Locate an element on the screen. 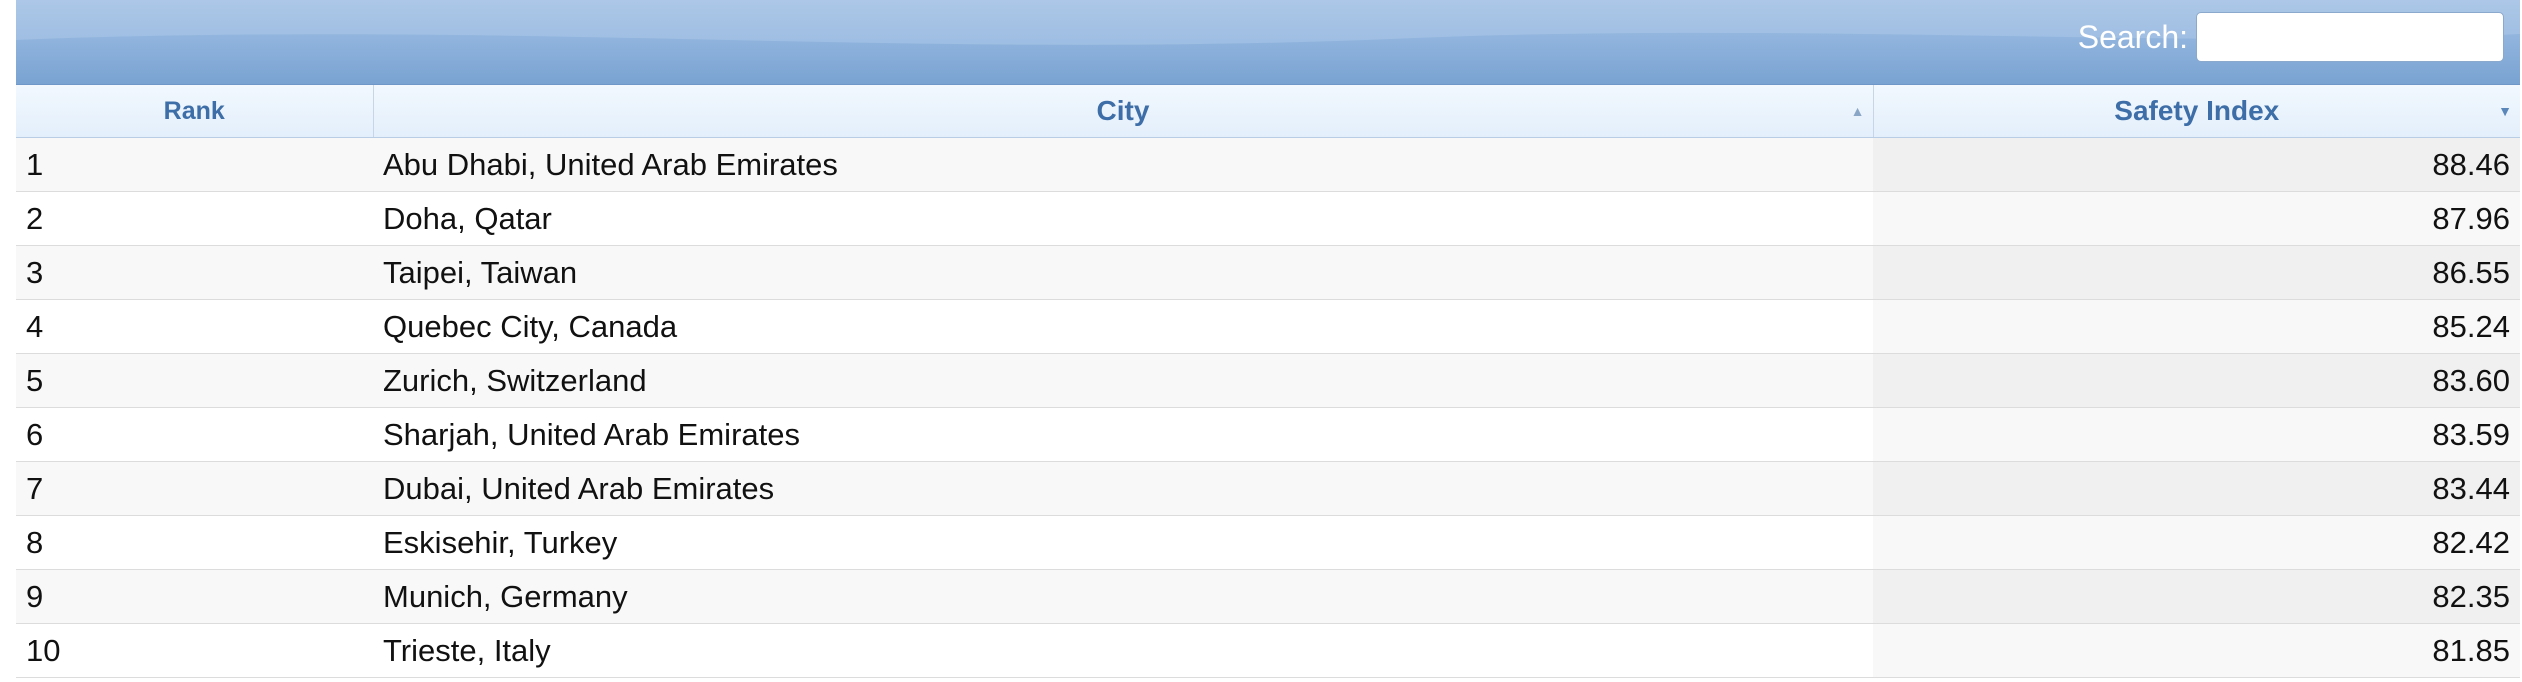  table-row: 1 Abu Dhabi, United Arab Emirates 88.46 is located at coordinates (1268, 164).